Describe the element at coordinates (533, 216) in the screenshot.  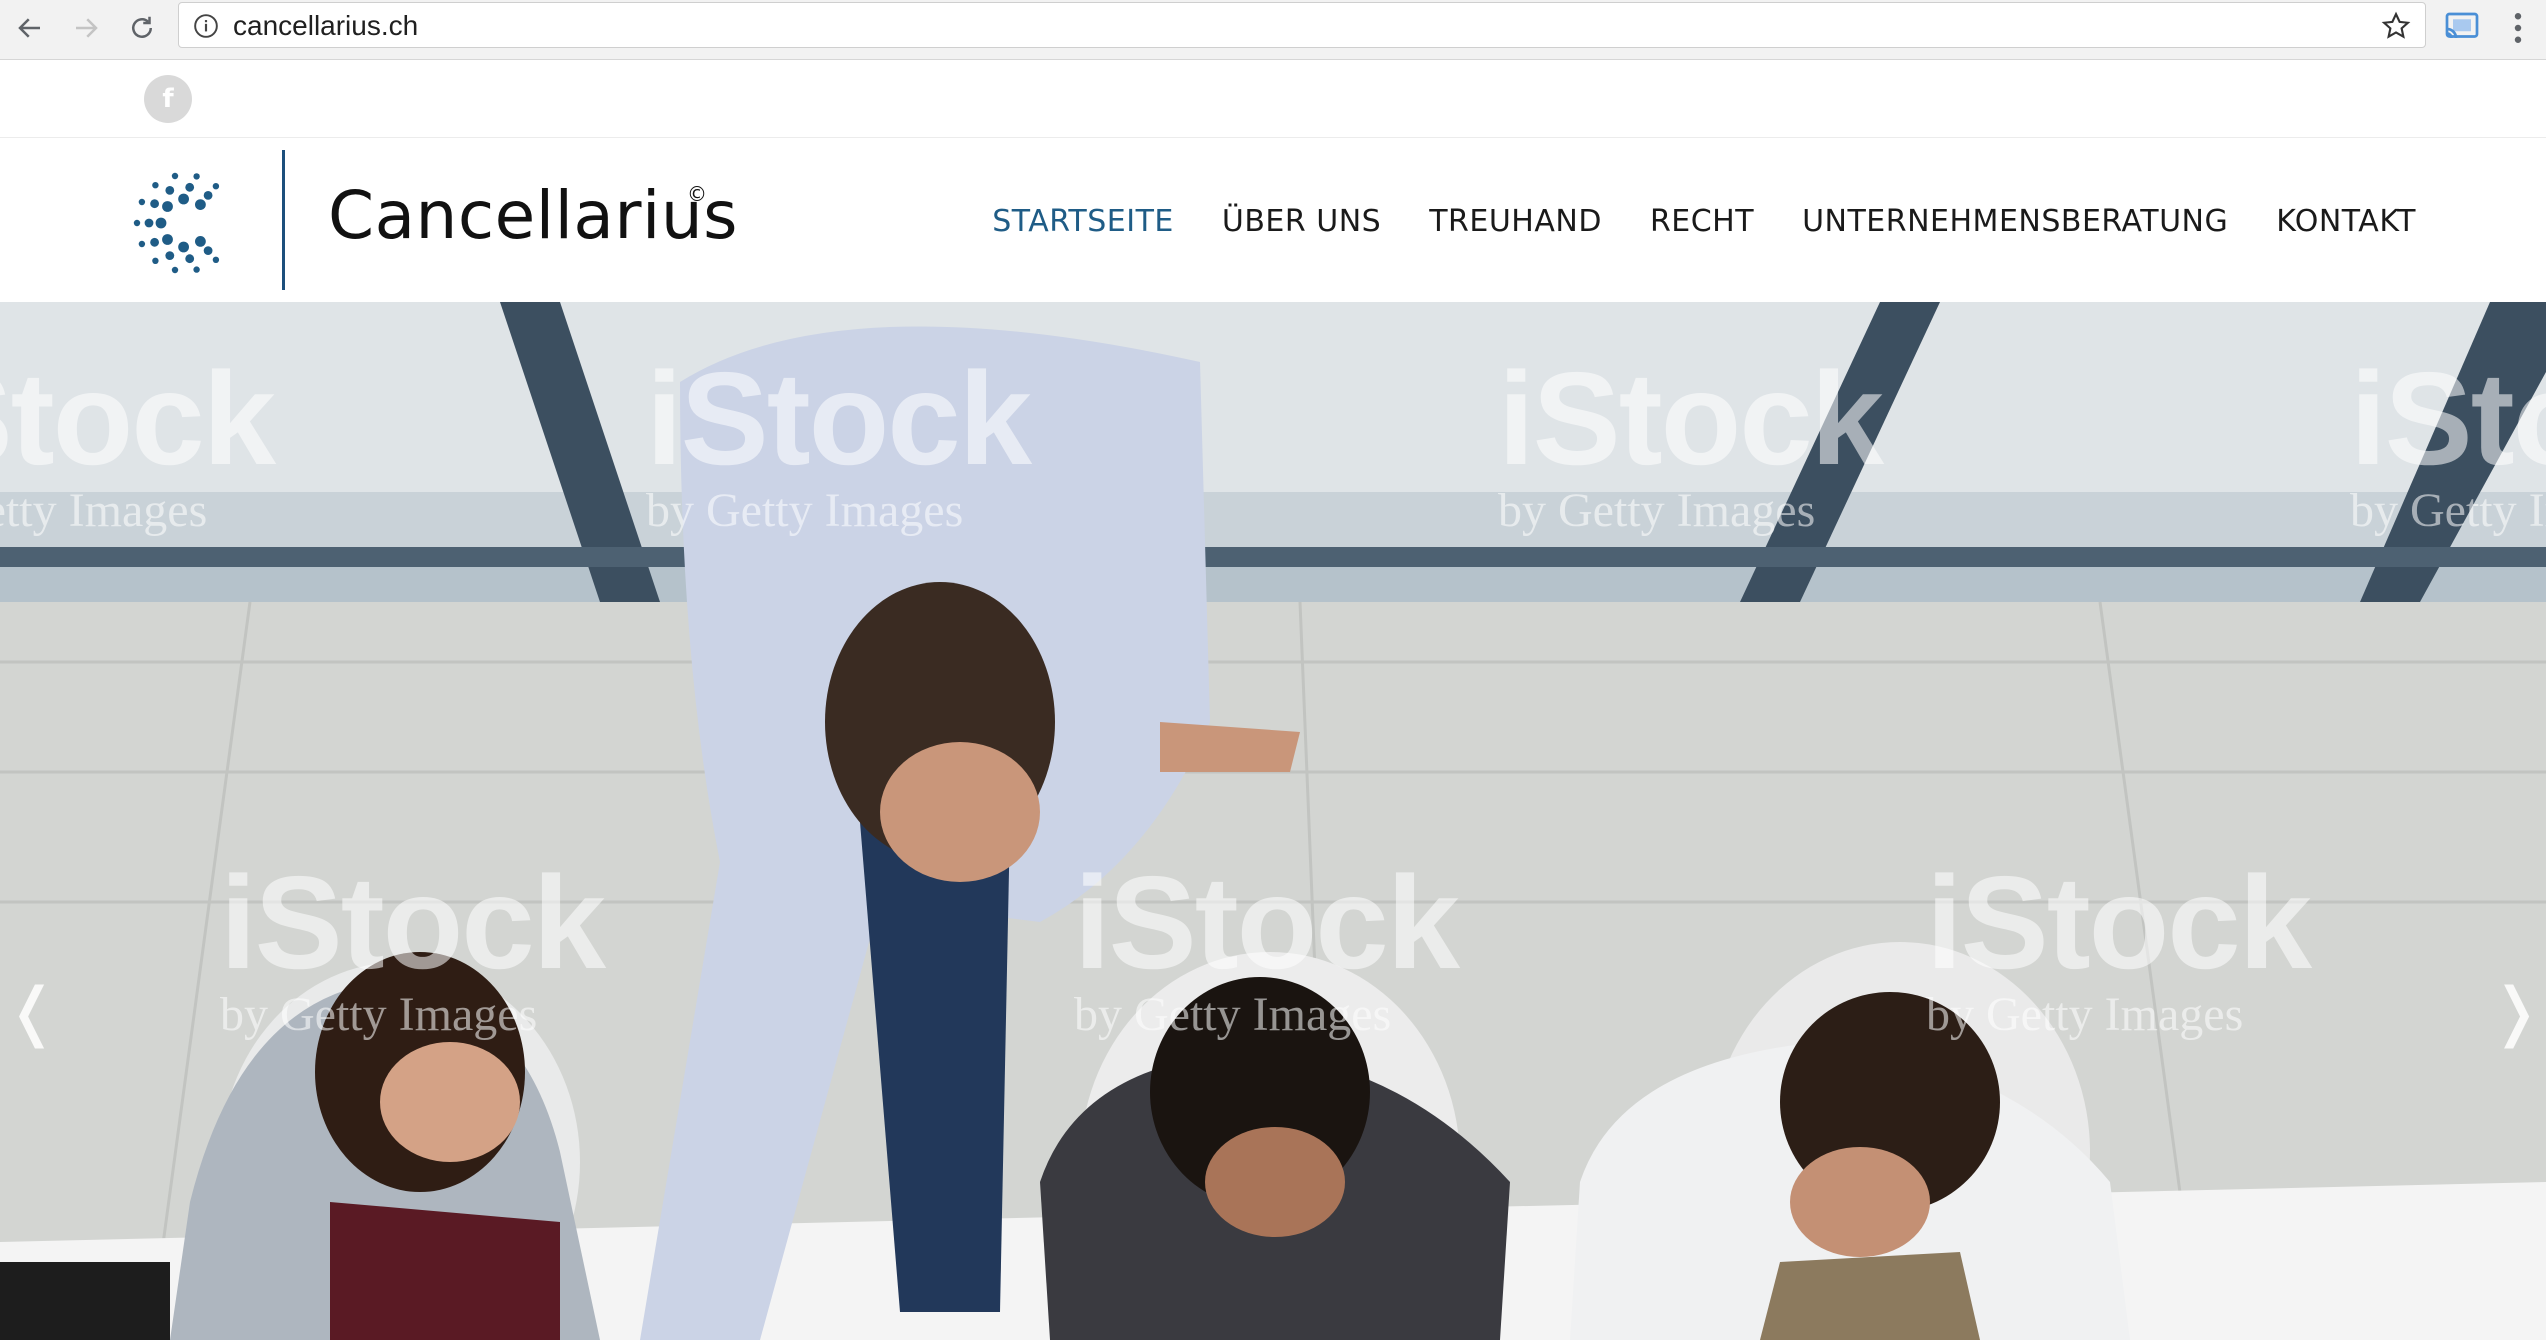
I see `brand-name: Cancellarius` at that location.